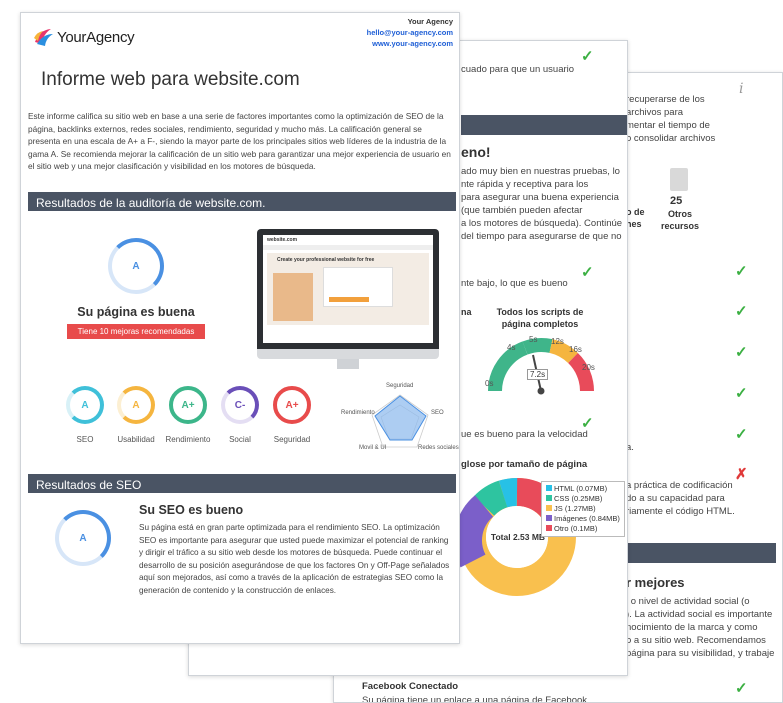 The width and height of the screenshot is (783, 703). I want to click on security-score-ring: A+, so click(292, 405).